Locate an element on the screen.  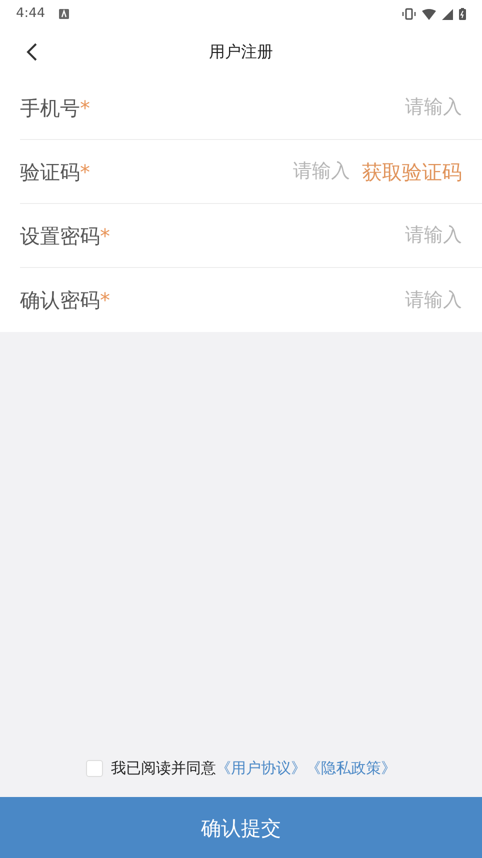
agreement-checkbox is located at coordinates (94, 768).